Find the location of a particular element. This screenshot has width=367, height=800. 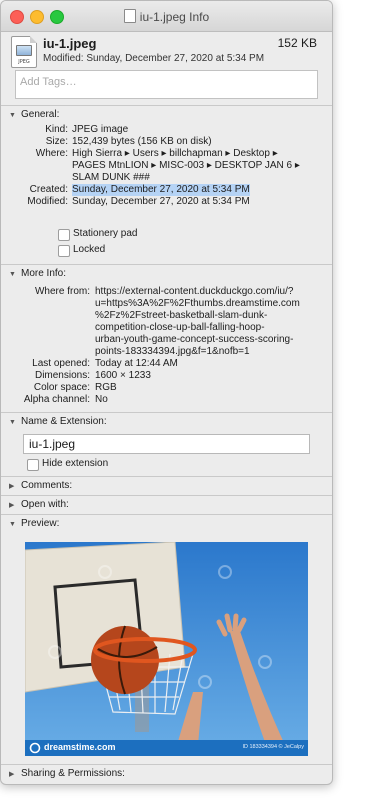

general-disclosure: ▼ General: is located at coordinates (166, 115).